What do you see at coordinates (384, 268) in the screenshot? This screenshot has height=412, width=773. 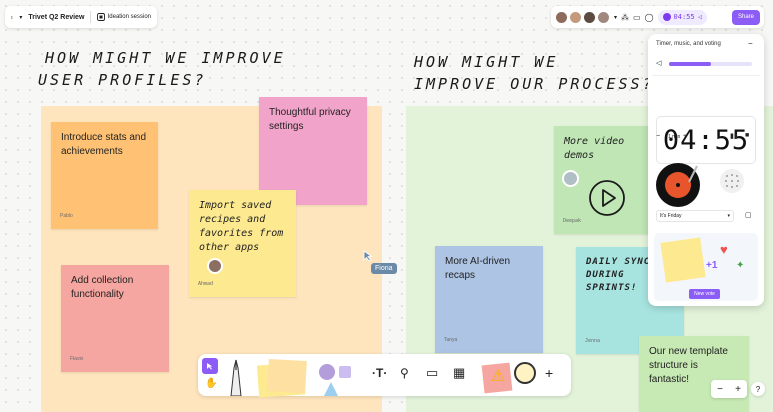 I see `cursor-label: Fiona` at bounding box center [384, 268].